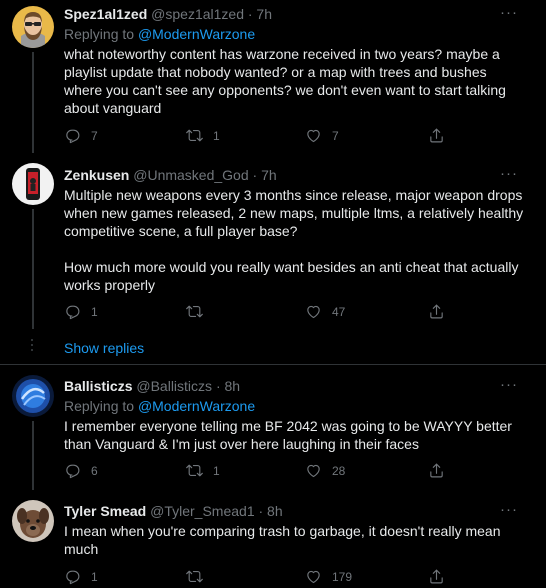 This screenshot has height=588, width=546. What do you see at coordinates (325, 470) in the screenshot?
I see `like-button: 28` at bounding box center [325, 470].